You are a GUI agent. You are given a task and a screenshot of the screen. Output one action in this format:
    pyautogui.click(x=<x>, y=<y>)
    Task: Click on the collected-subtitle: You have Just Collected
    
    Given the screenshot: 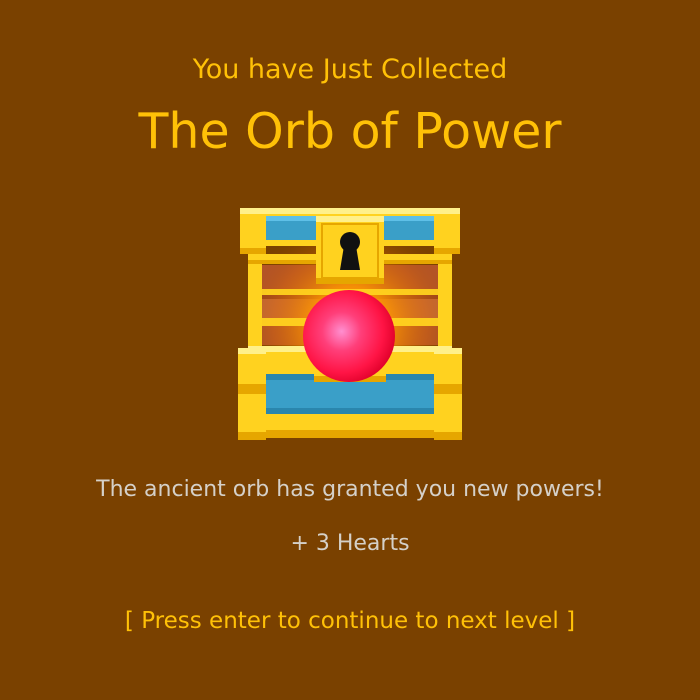 What is the action you would take?
    pyautogui.click(x=350, y=69)
    